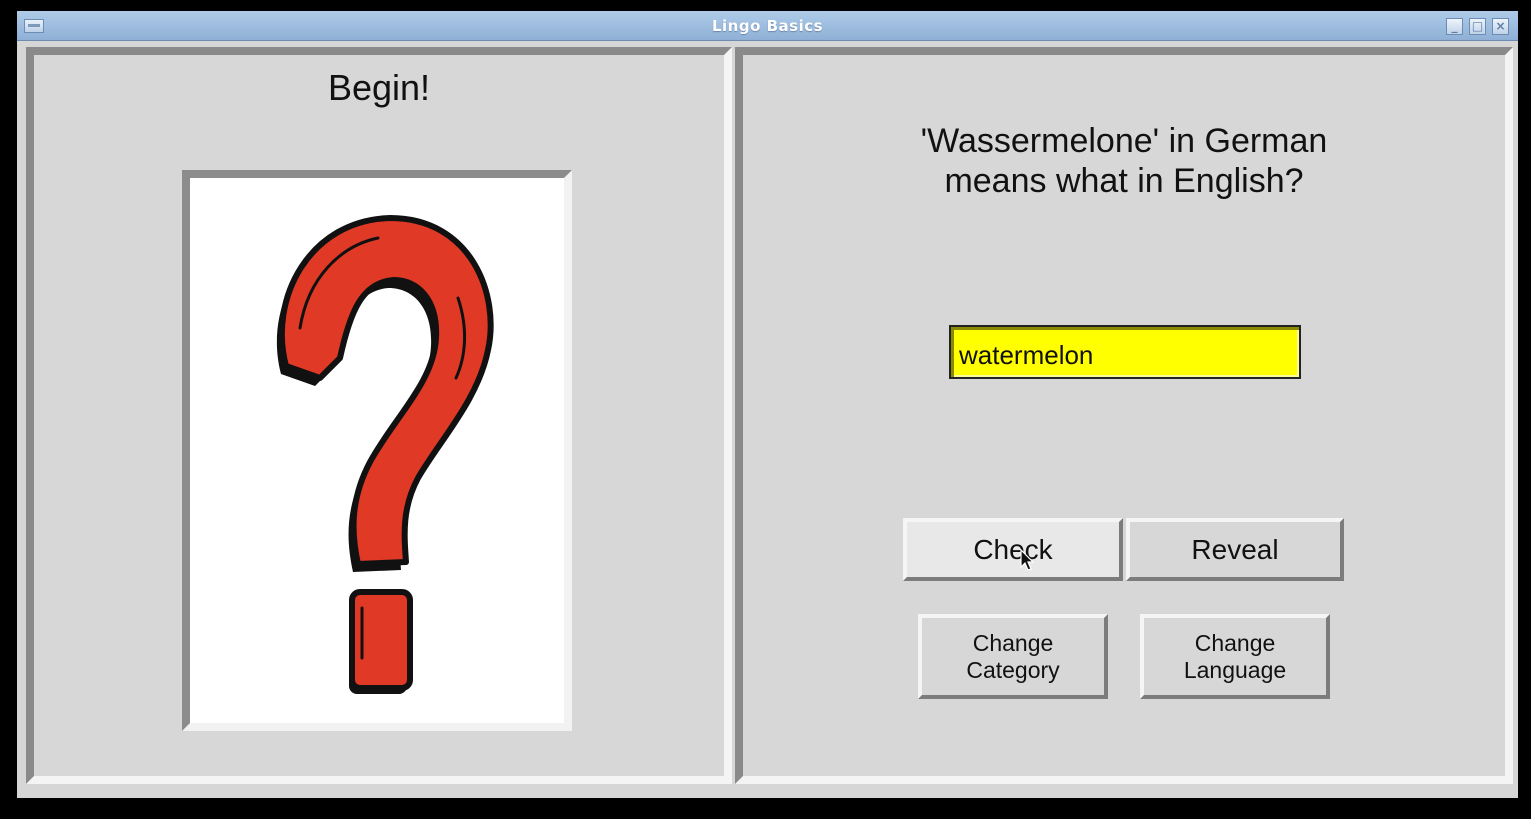 This screenshot has width=1531, height=819. I want to click on change-language-button: Change Language, so click(1235, 656).